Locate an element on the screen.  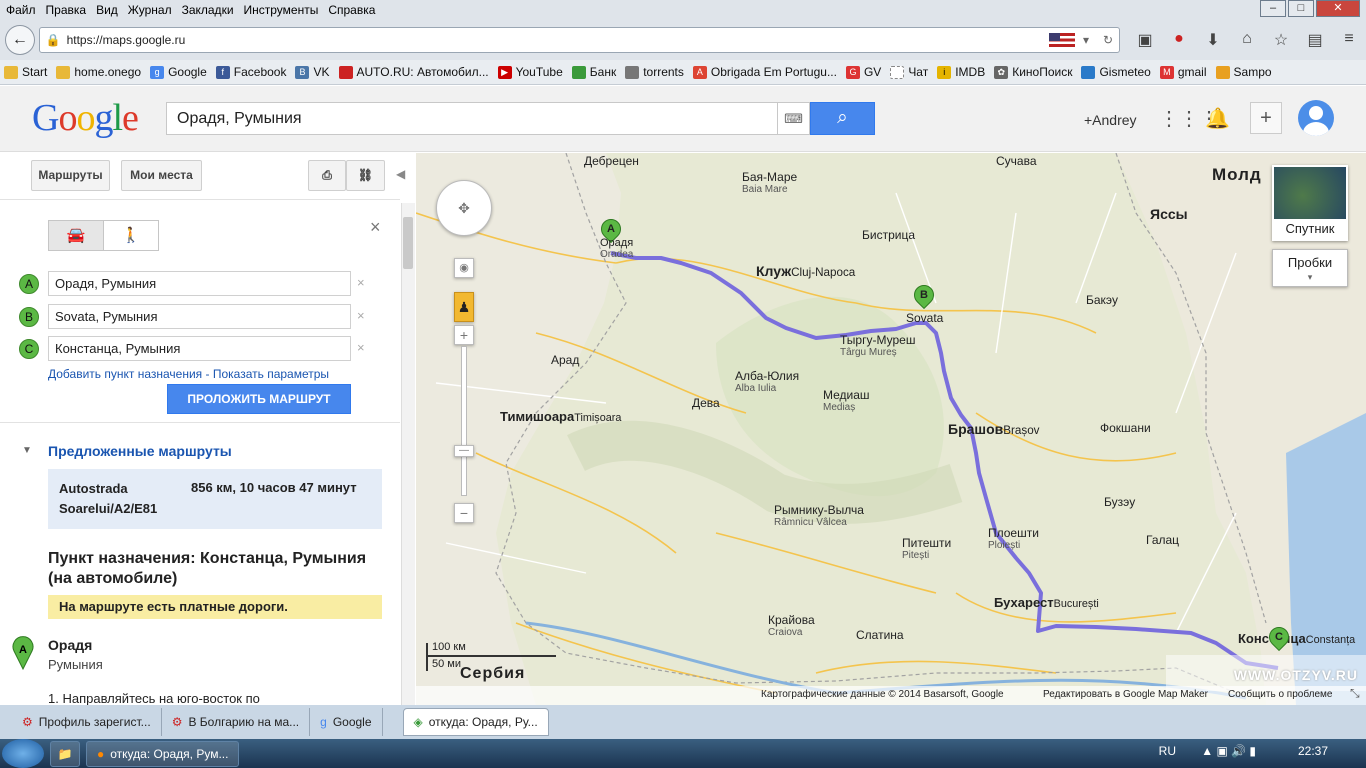
notifications-bell-icon: 🔔 is located at coordinates (1217, 118).